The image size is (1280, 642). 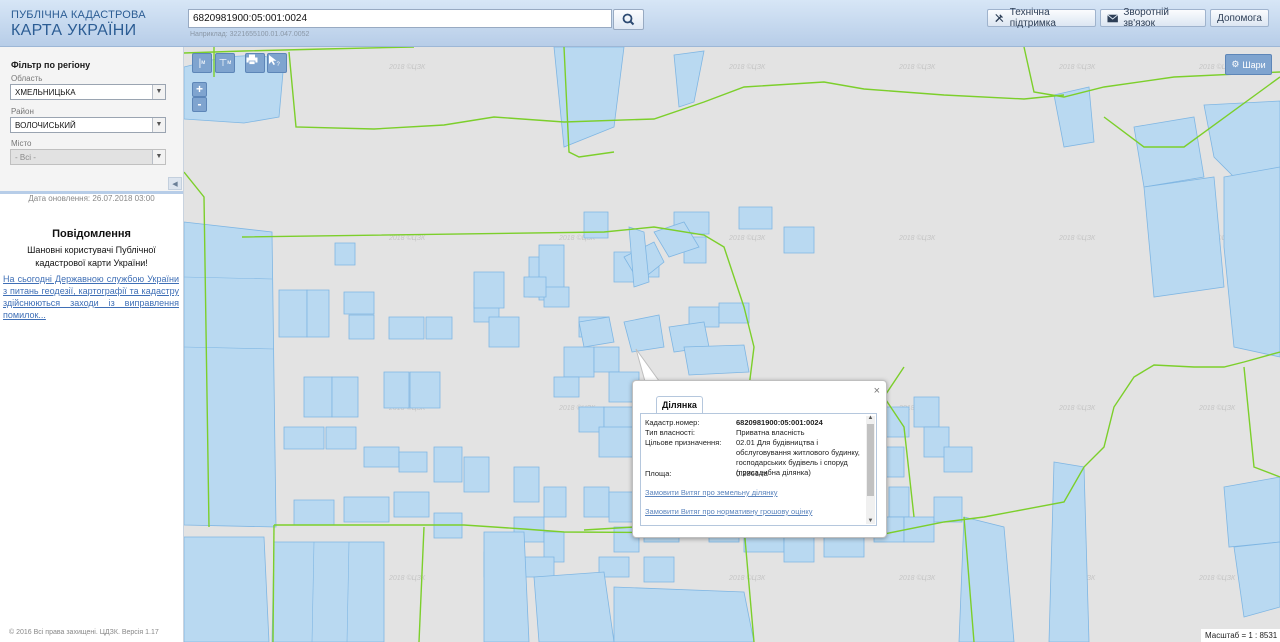 I want to click on search-hint: Наприклад: 3221655100.01.047.0052, so click(x=250, y=34).